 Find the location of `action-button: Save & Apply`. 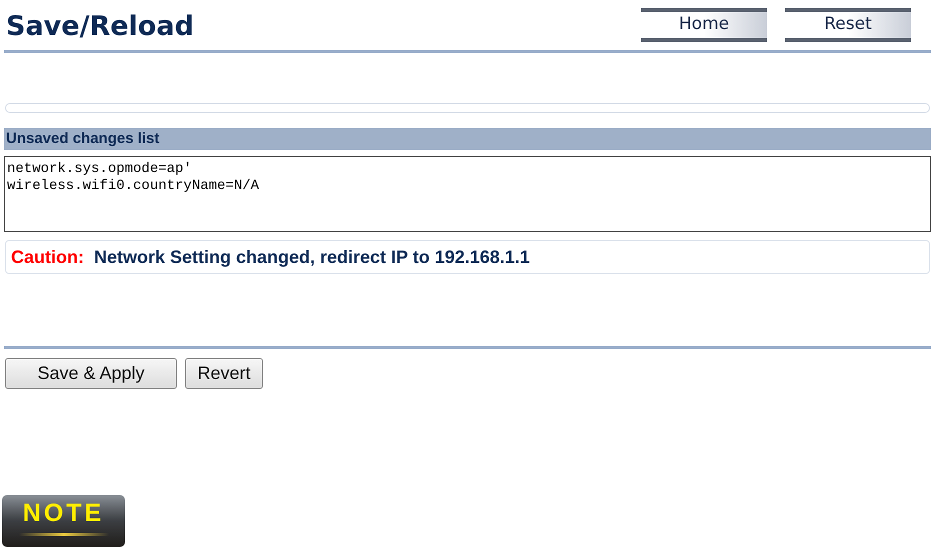

action-button: Save & Apply is located at coordinates (91, 373).